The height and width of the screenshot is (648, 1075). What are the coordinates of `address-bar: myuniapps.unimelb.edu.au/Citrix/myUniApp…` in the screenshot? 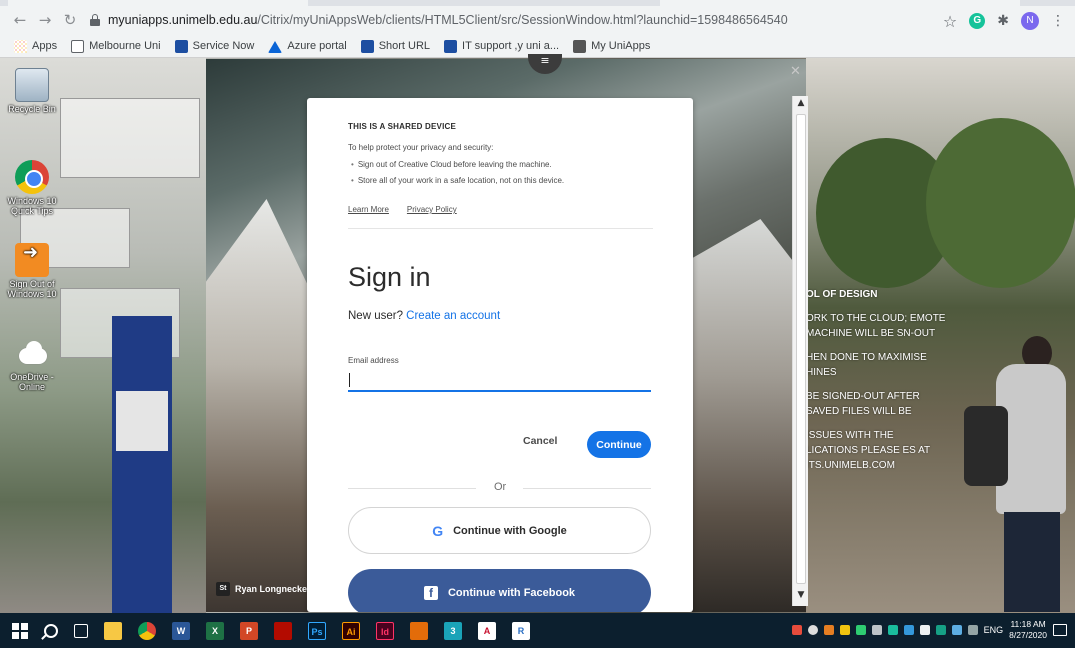 It's located at (536, 21).